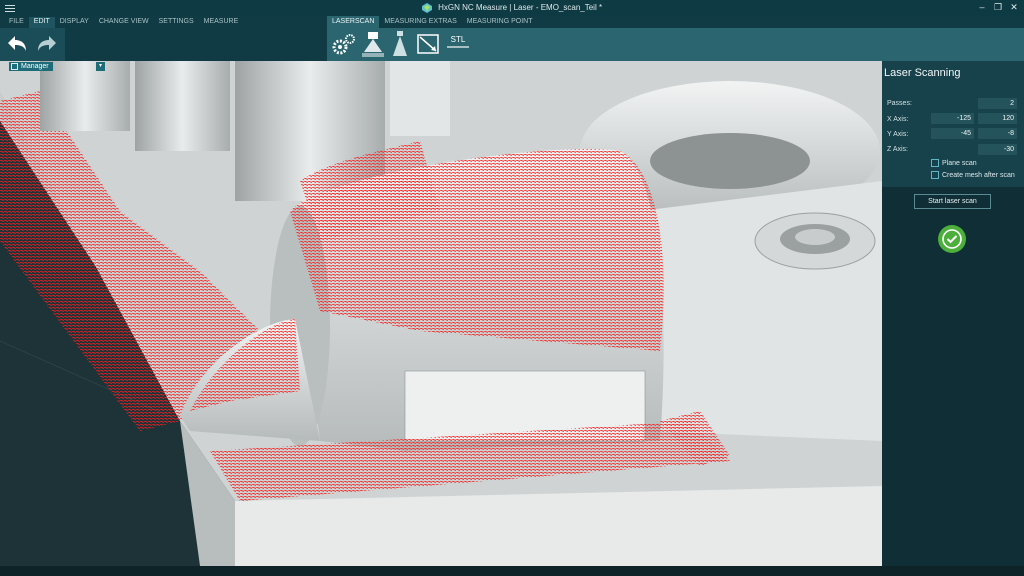 This screenshot has height=576, width=1024. Describe the element at coordinates (898, 149) in the screenshot. I see `z-axis-label: Z Axis:` at that location.